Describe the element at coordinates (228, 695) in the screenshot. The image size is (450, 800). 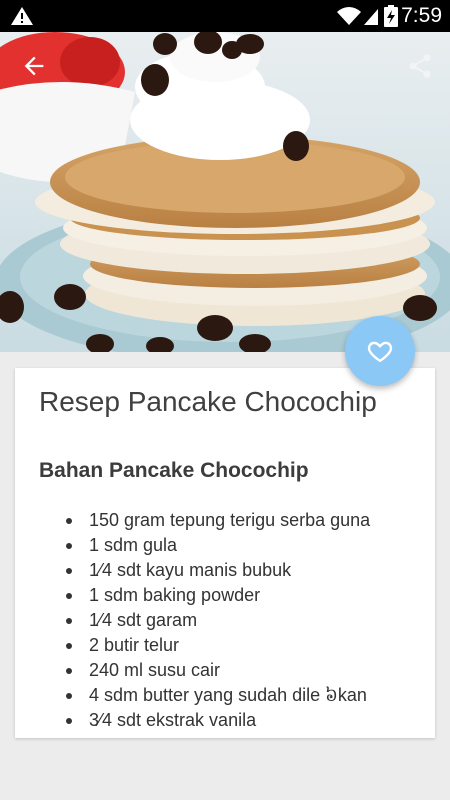
I see `ingredient-text: 4 sdm butter yang sudah dile ៦kan` at that location.